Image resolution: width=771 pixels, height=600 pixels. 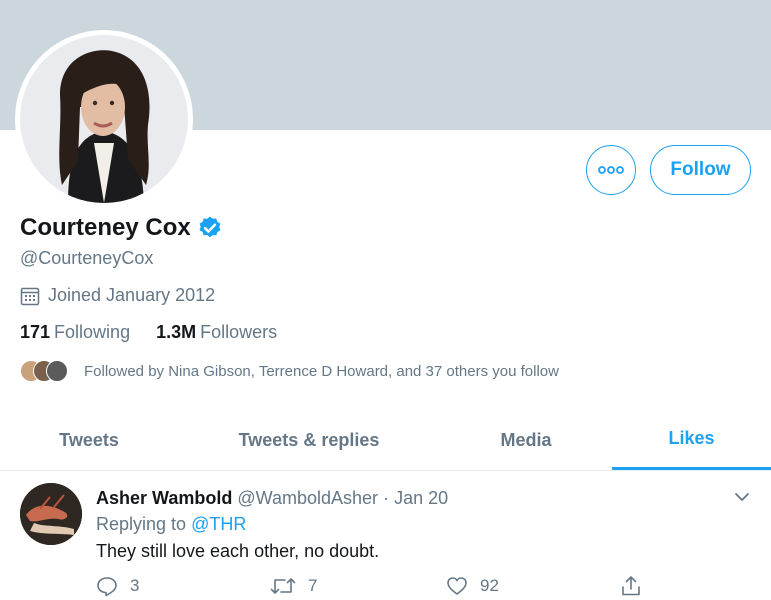 What do you see at coordinates (107, 587) in the screenshot?
I see `reply-icon` at bounding box center [107, 587].